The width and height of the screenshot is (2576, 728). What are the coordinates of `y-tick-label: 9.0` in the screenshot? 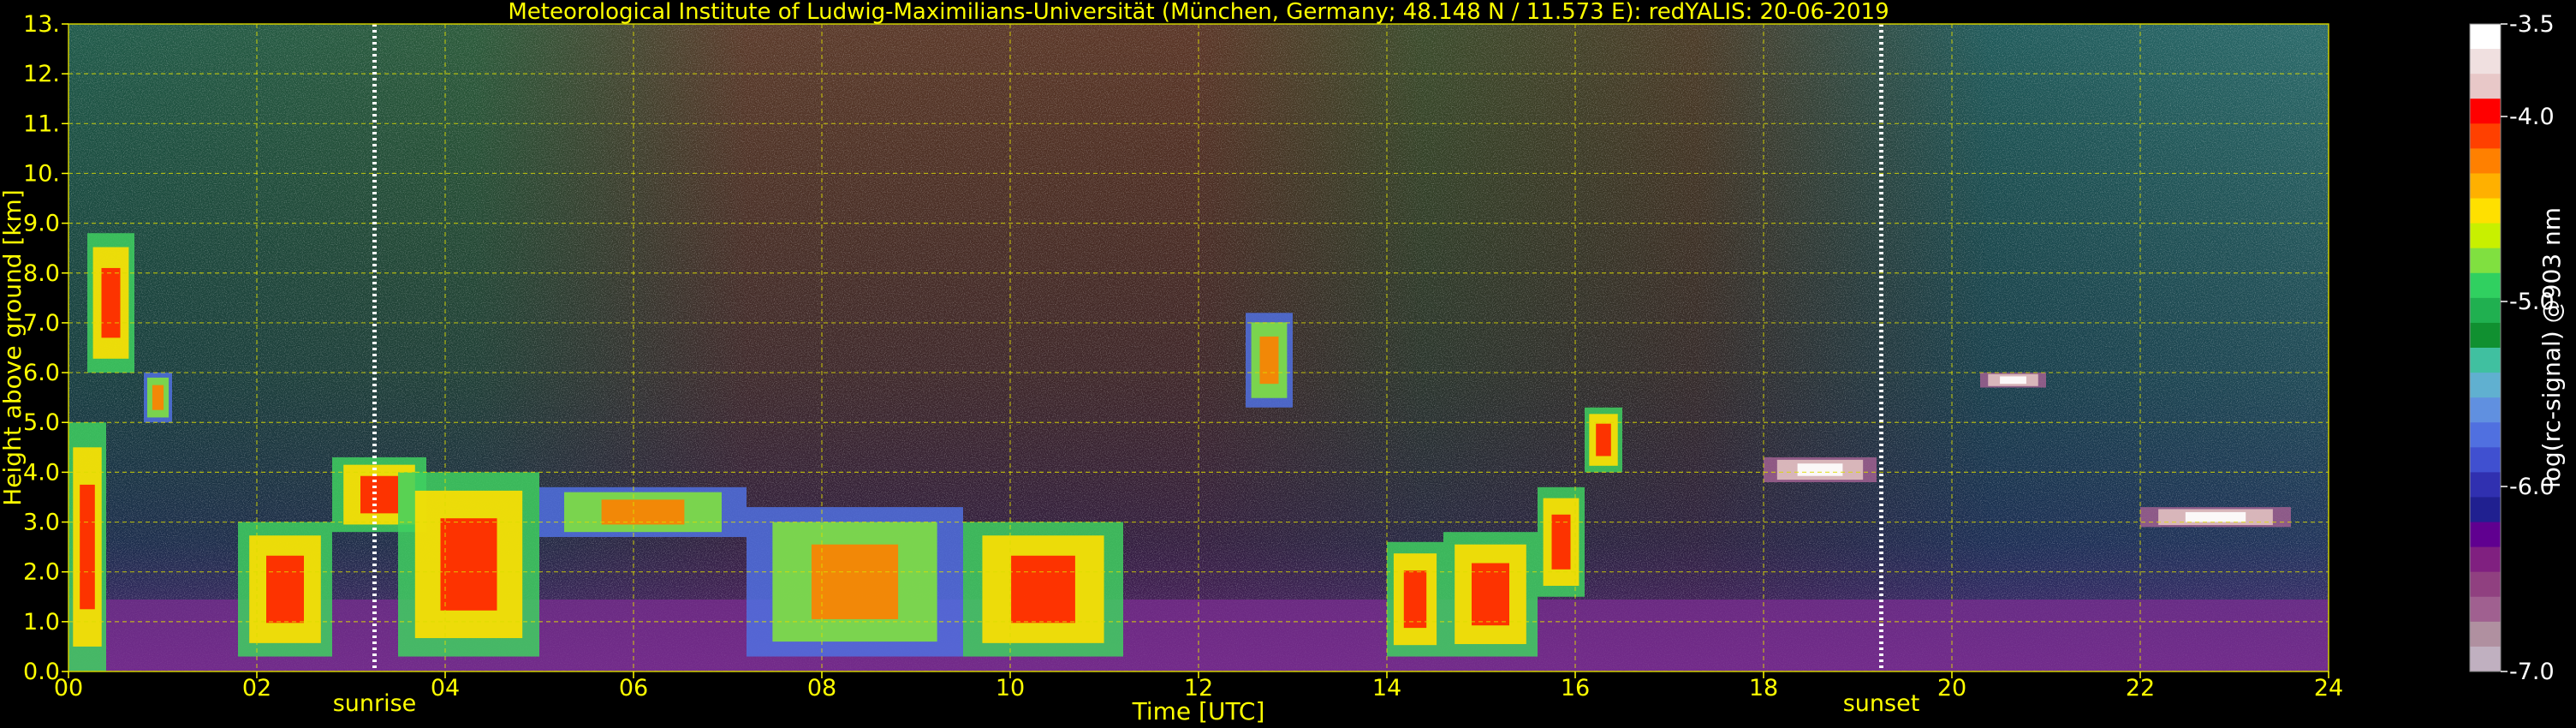 It's located at (41, 224).